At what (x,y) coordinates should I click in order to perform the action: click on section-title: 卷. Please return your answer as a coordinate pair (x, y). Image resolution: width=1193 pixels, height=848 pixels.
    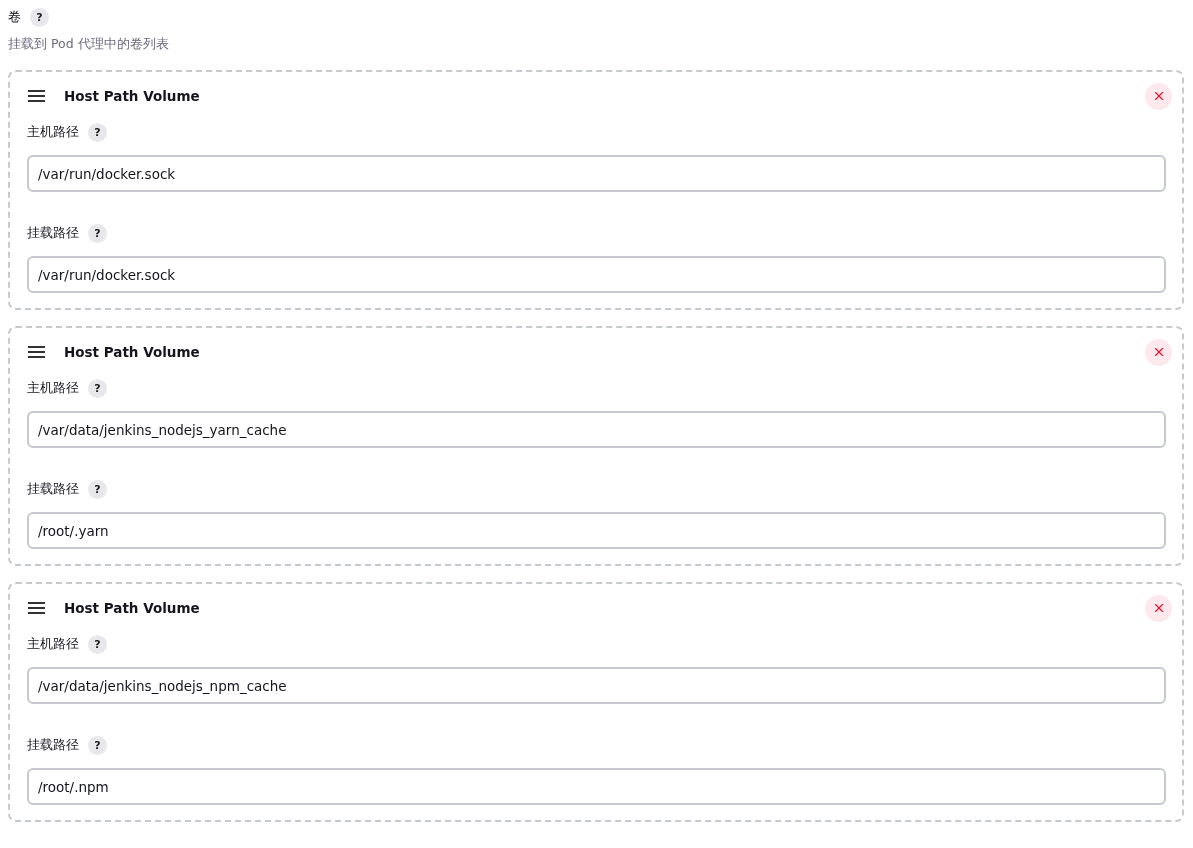
    Looking at the image, I should click on (14, 17).